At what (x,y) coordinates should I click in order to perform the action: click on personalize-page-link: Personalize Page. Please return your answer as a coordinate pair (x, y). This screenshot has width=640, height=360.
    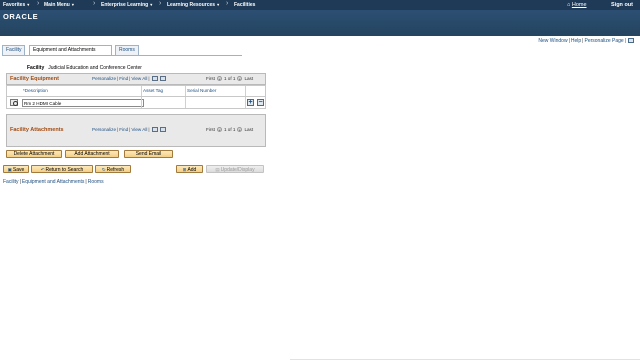
    Looking at the image, I should click on (603, 41).